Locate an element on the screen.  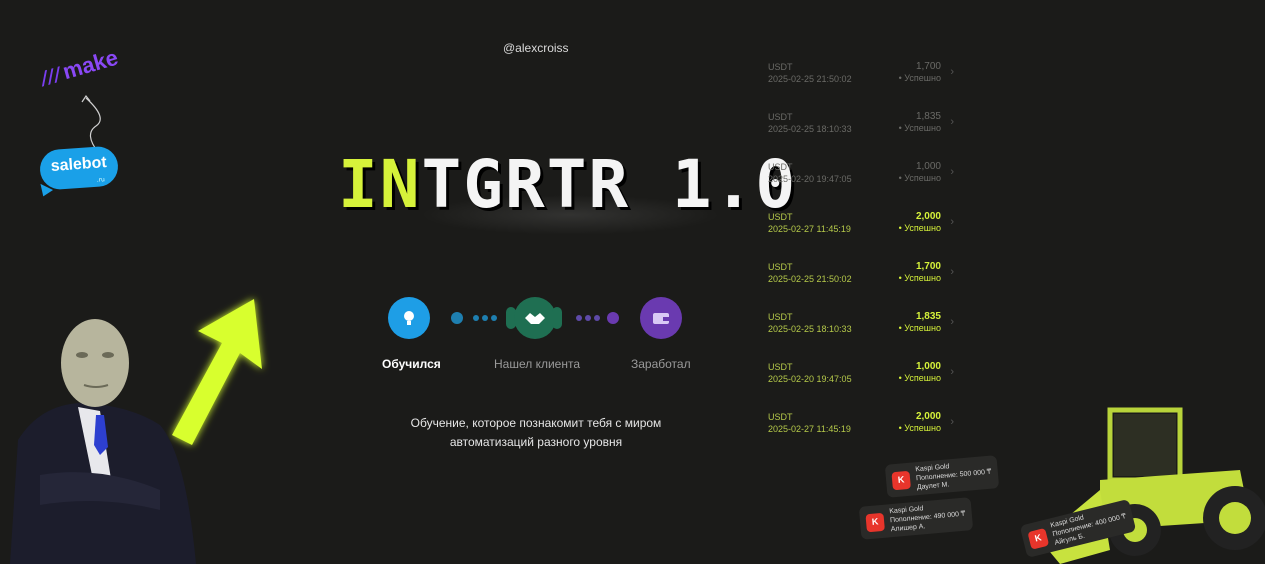
step-label-learned: Обучился is located at coordinates (411, 364).